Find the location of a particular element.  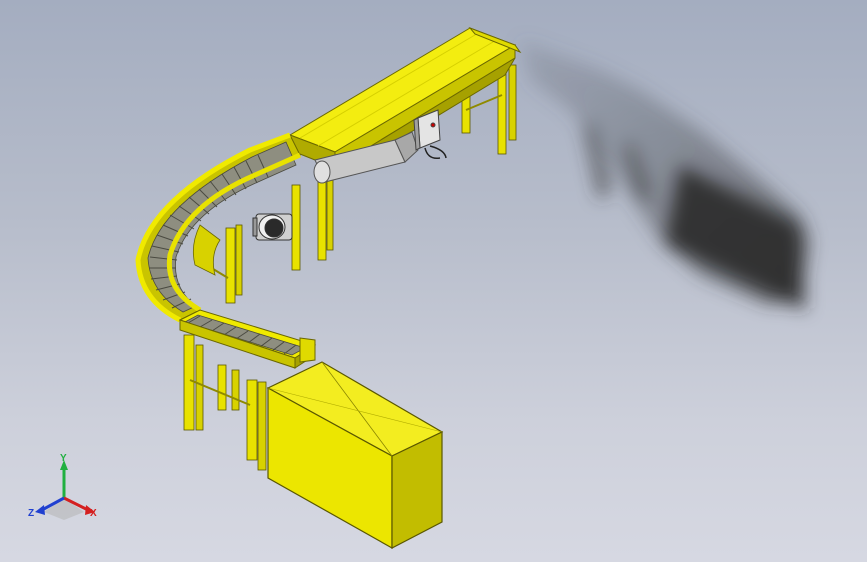

triad-y-label: Y is located at coordinates (63, 458).